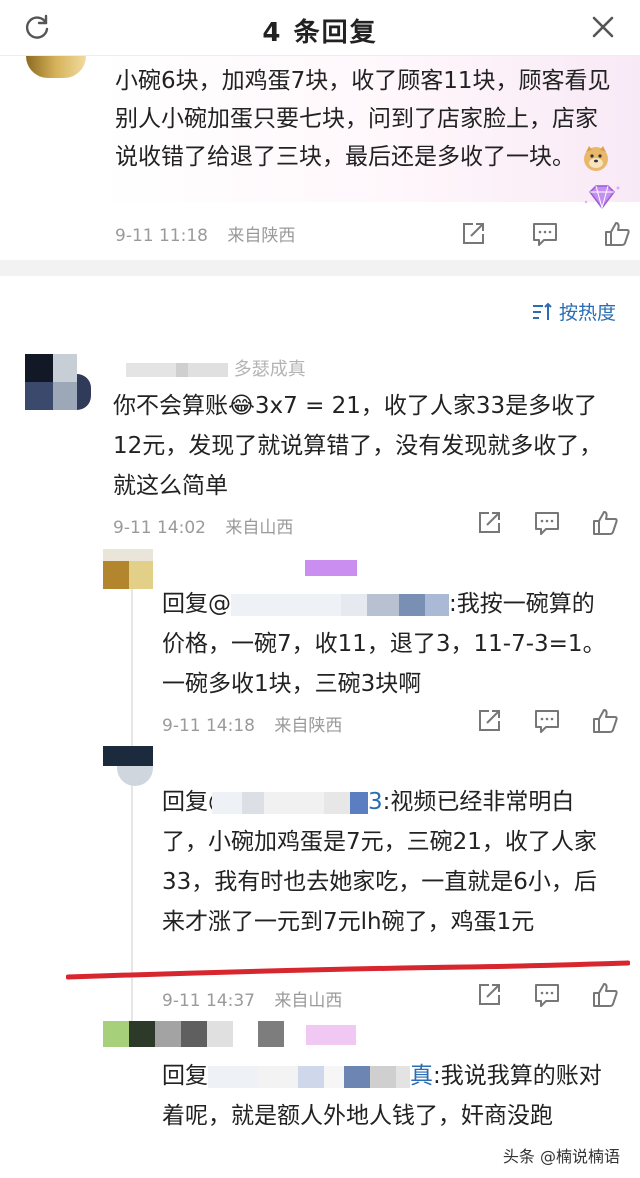 This screenshot has width=640, height=1178. What do you see at coordinates (205, 236) in the screenshot?
I see `main-comment-meta: 9-11 11:18 来自陕西` at bounding box center [205, 236].